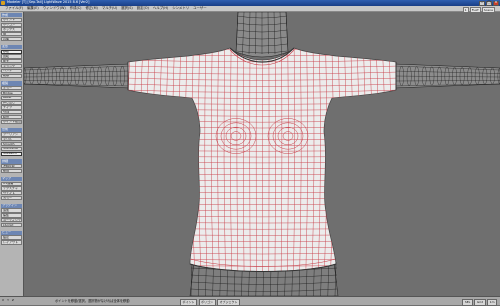 The image size is (500, 306). I want to click on sidebar-tool-button: ナイフ, so click(11, 107).